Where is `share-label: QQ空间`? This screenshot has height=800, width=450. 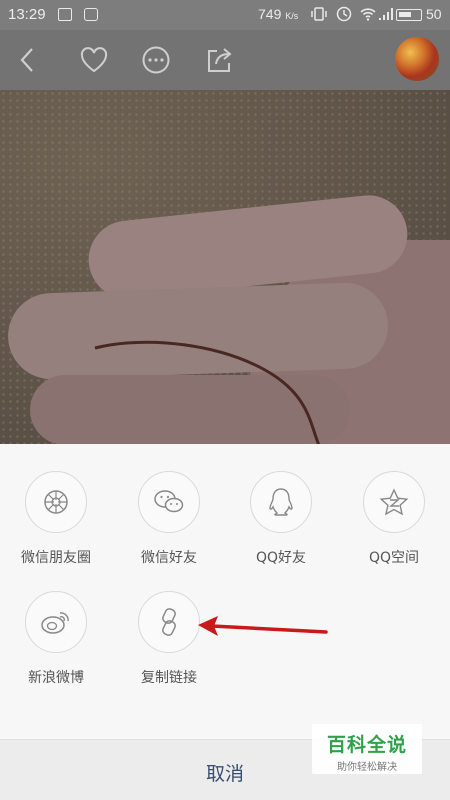 share-label: QQ空间 is located at coordinates (394, 558).